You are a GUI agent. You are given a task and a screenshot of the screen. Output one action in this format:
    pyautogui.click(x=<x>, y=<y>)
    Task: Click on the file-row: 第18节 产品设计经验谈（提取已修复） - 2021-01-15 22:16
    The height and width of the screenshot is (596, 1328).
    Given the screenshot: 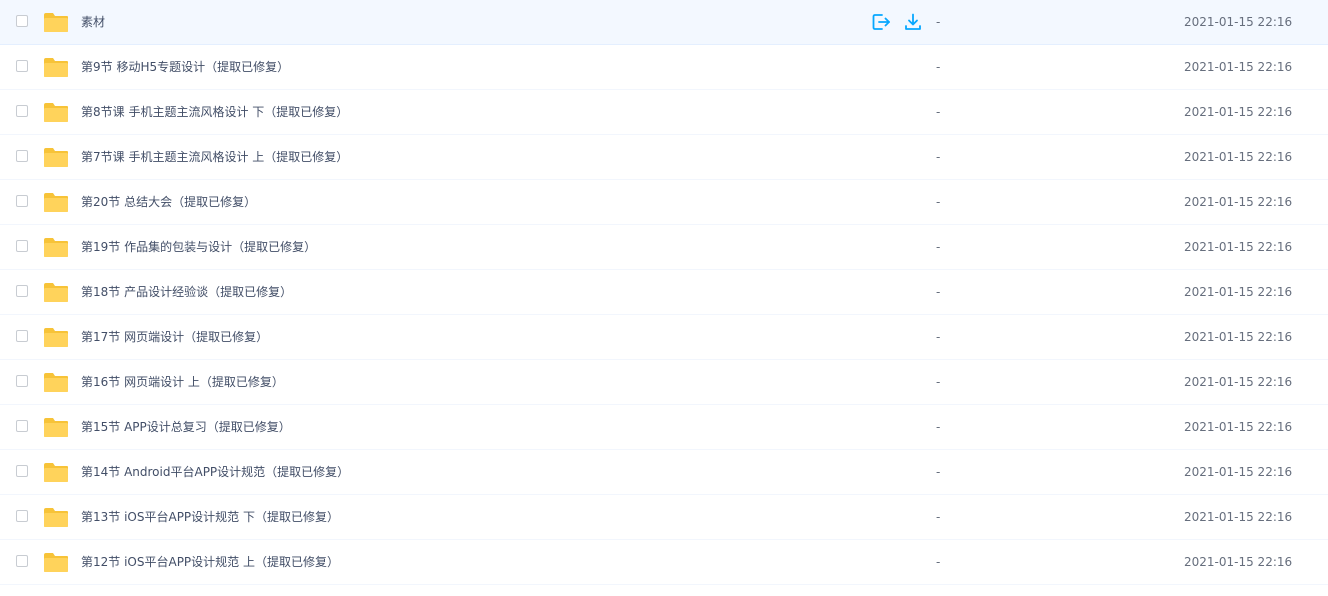 What is the action you would take?
    pyautogui.click(x=664, y=292)
    